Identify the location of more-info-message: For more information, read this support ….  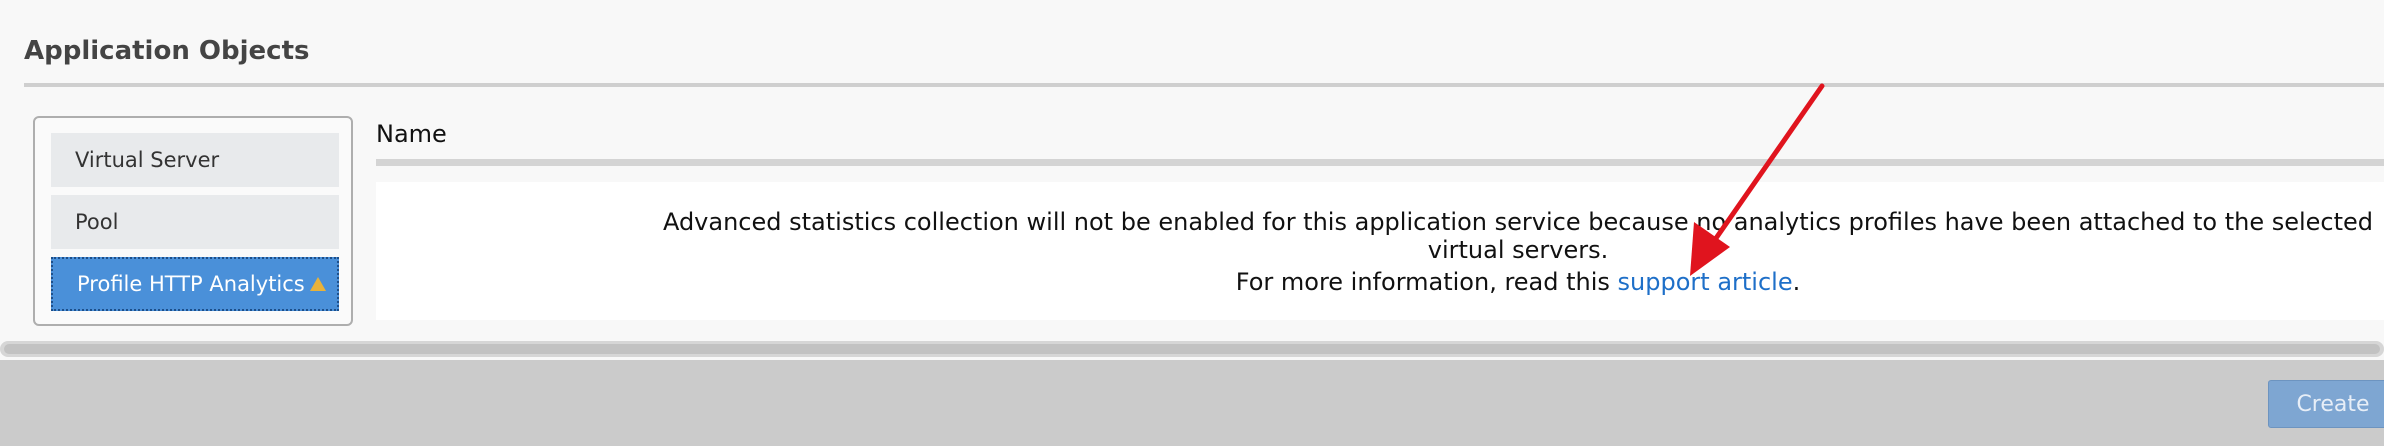
(1380, 282).